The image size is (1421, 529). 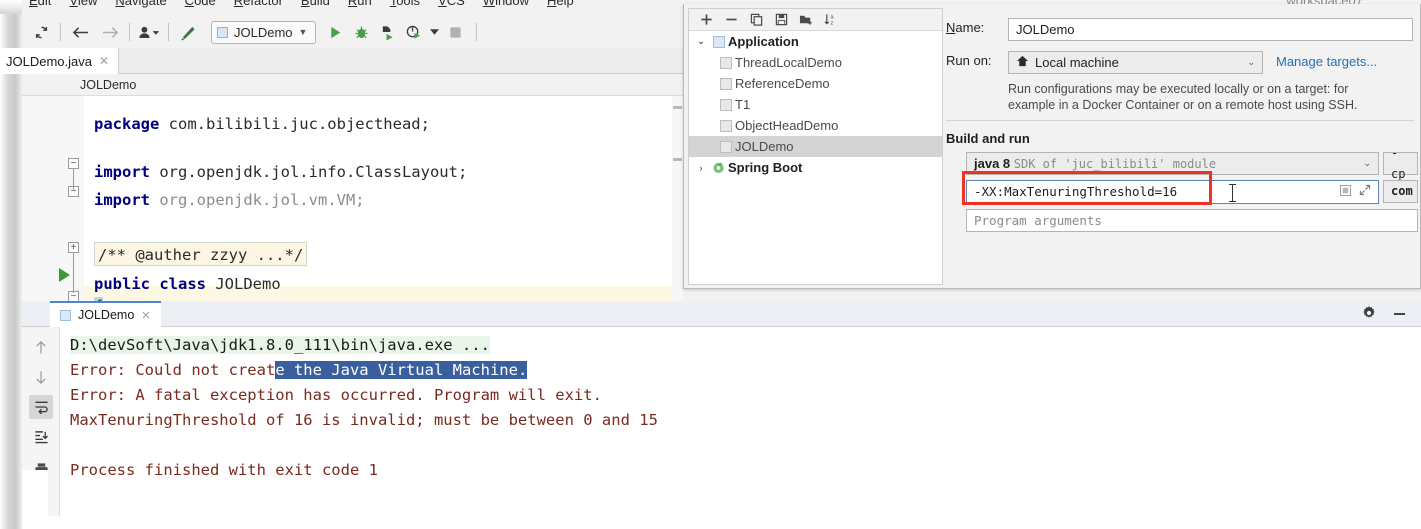 I want to click on tree-node-spring-boot: › Spring Boot, so click(x=815, y=167).